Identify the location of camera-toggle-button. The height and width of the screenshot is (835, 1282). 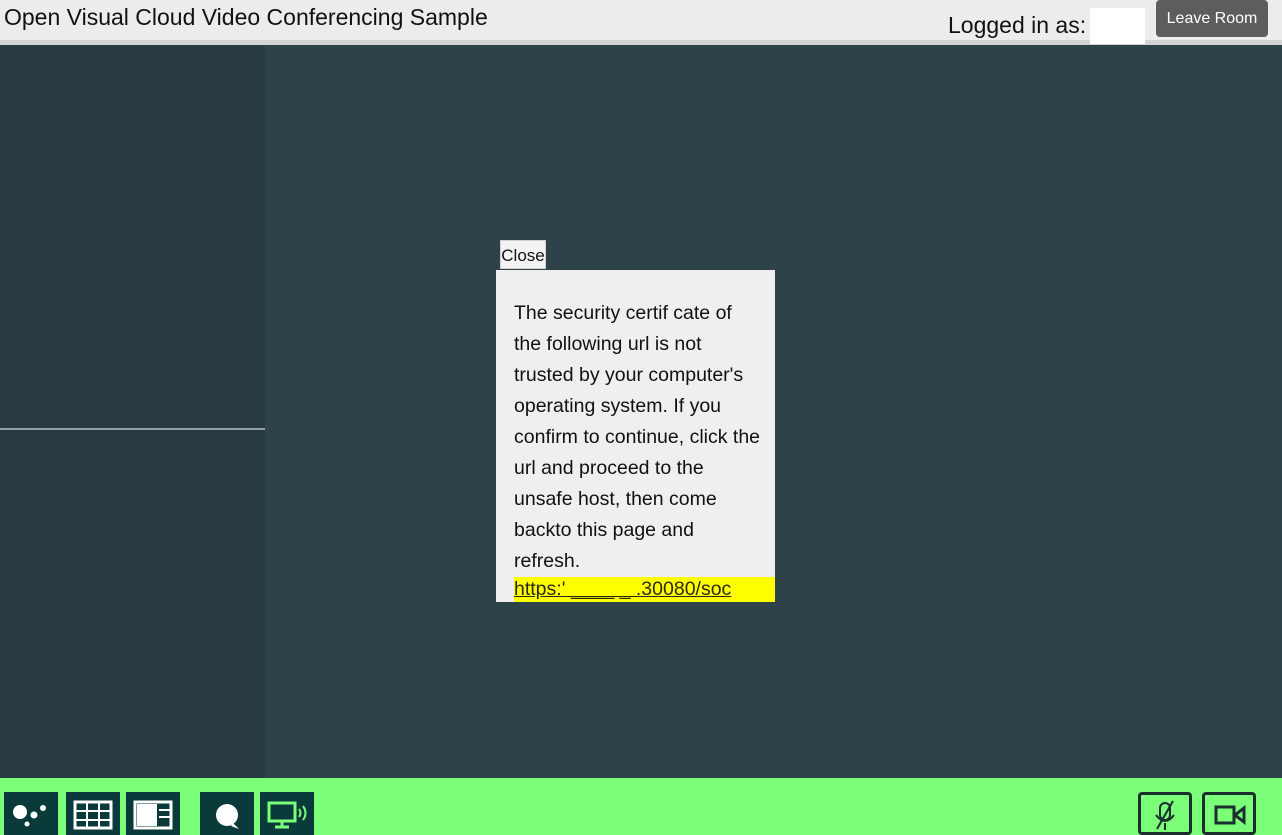
(1229, 813).